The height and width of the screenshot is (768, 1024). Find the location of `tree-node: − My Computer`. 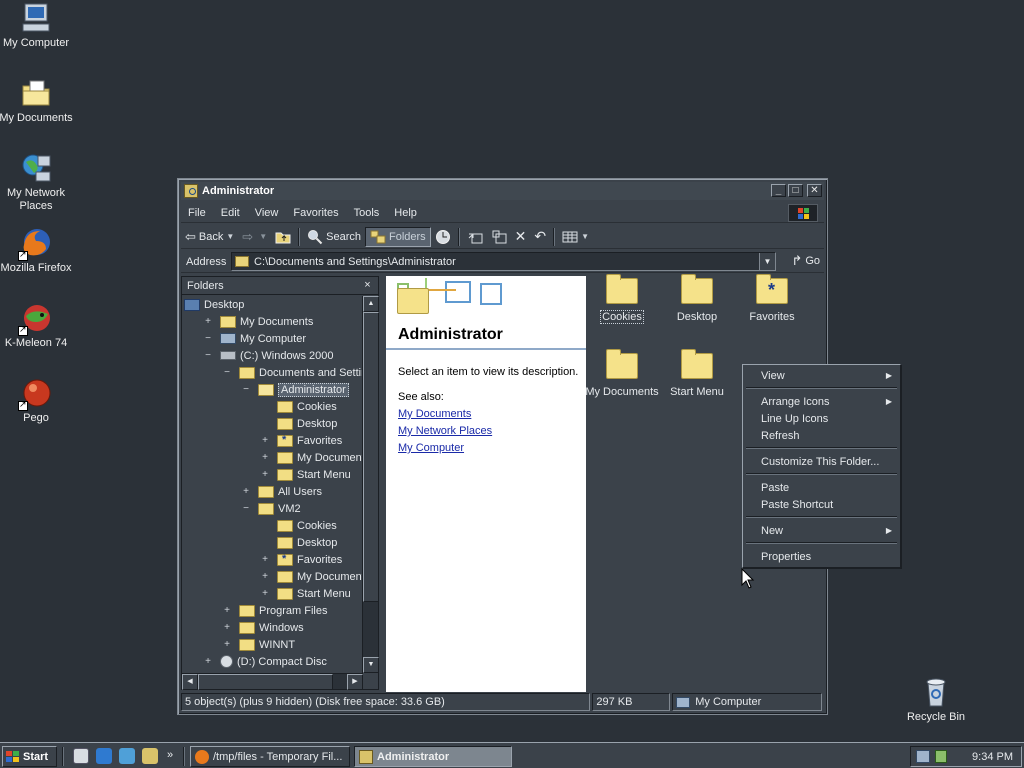

tree-node: − My Computer is located at coordinates (255, 338).